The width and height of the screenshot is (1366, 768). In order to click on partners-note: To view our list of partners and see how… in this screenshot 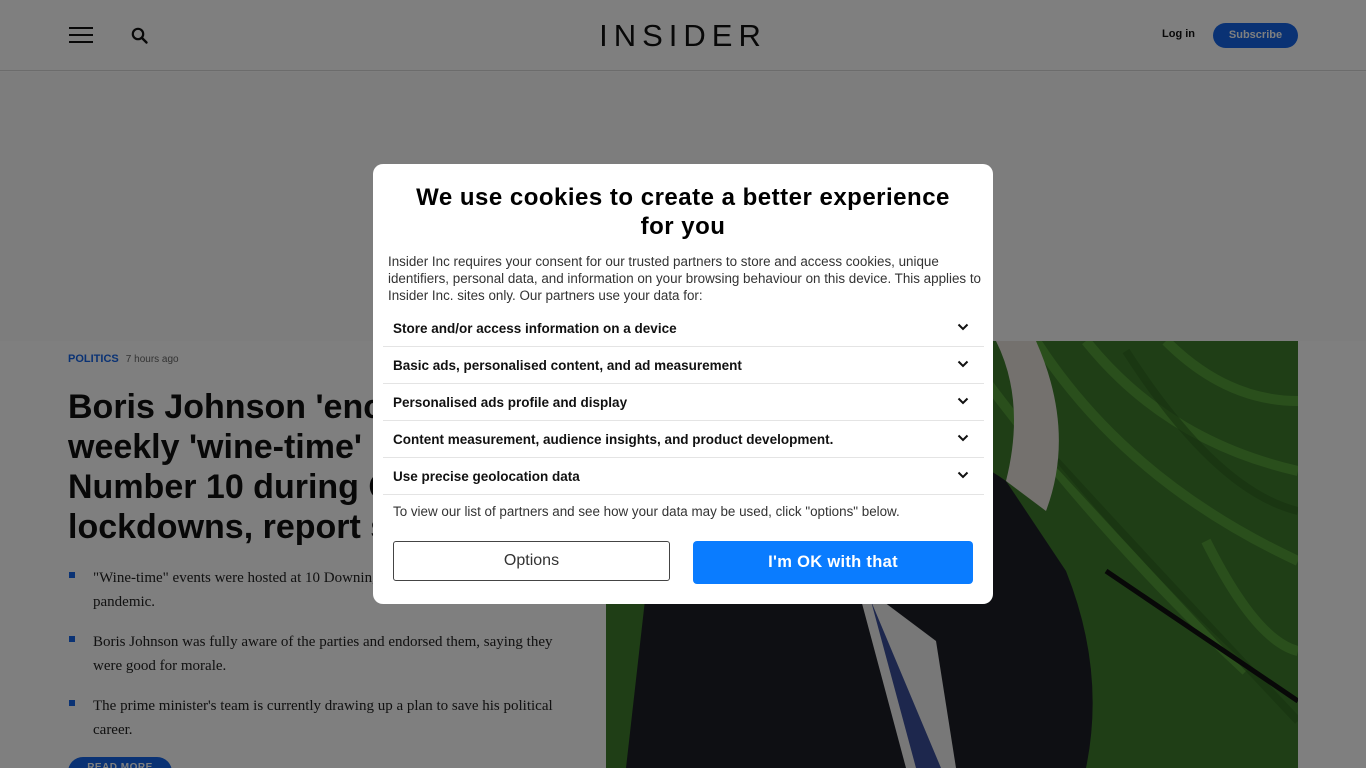, I will do `click(646, 511)`.